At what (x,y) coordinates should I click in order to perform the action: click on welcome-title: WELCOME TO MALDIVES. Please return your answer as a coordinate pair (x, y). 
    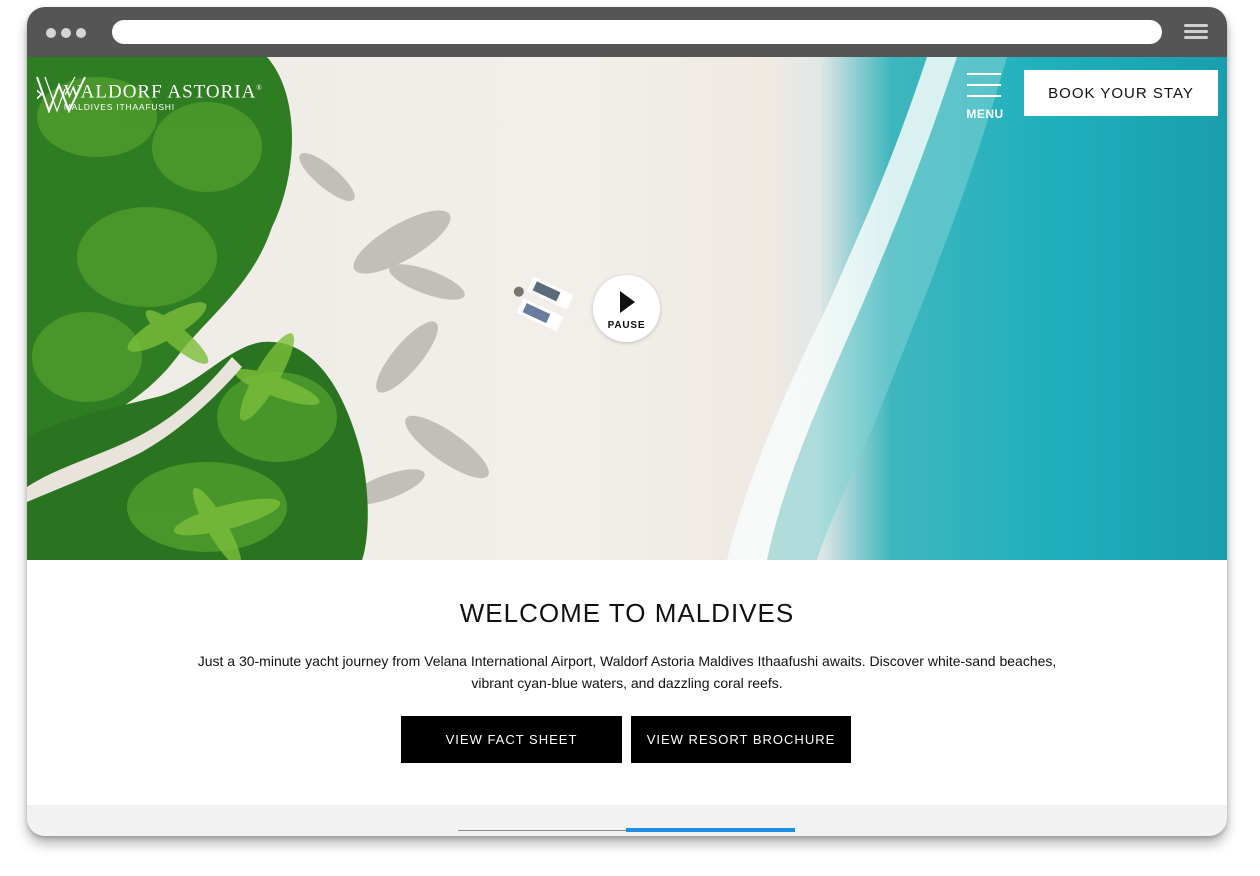
    Looking at the image, I should click on (627, 613).